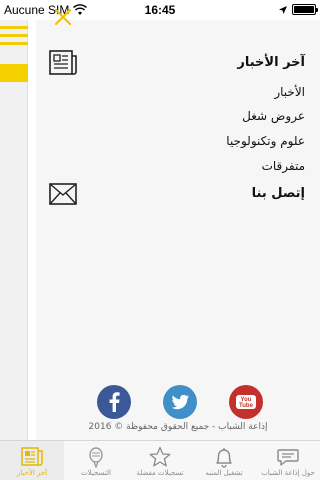 Image resolution: width=320 pixels, height=480 pixels. I want to click on menu-contact-us: إتصل بنا, so click(278, 193).